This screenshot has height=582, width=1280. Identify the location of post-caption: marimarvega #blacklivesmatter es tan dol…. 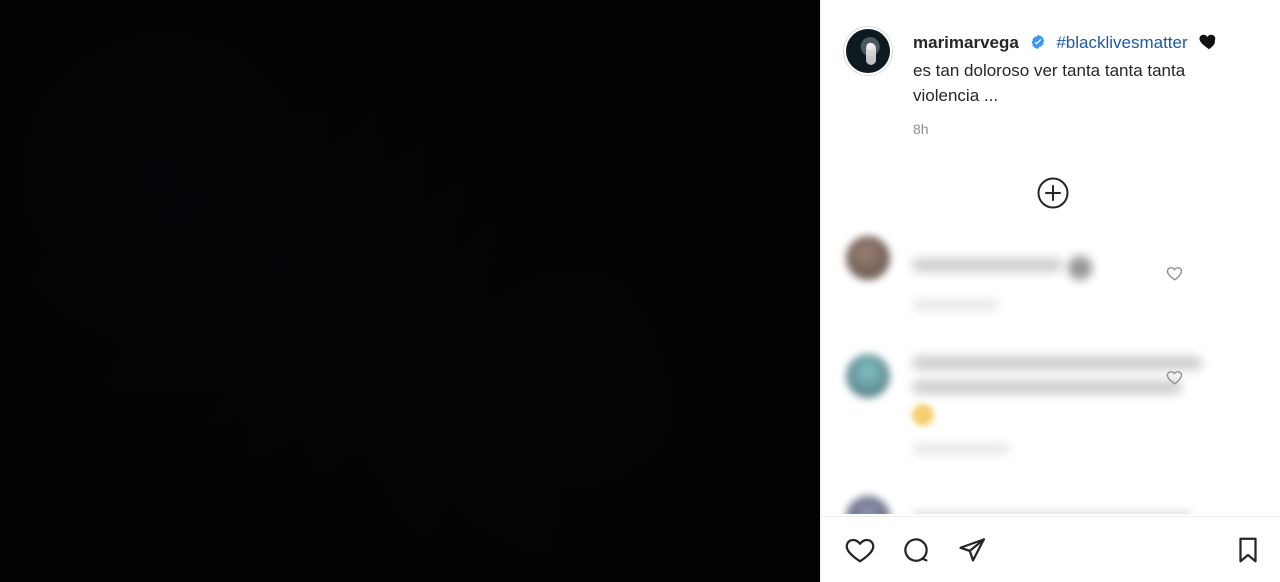
(1083, 69).